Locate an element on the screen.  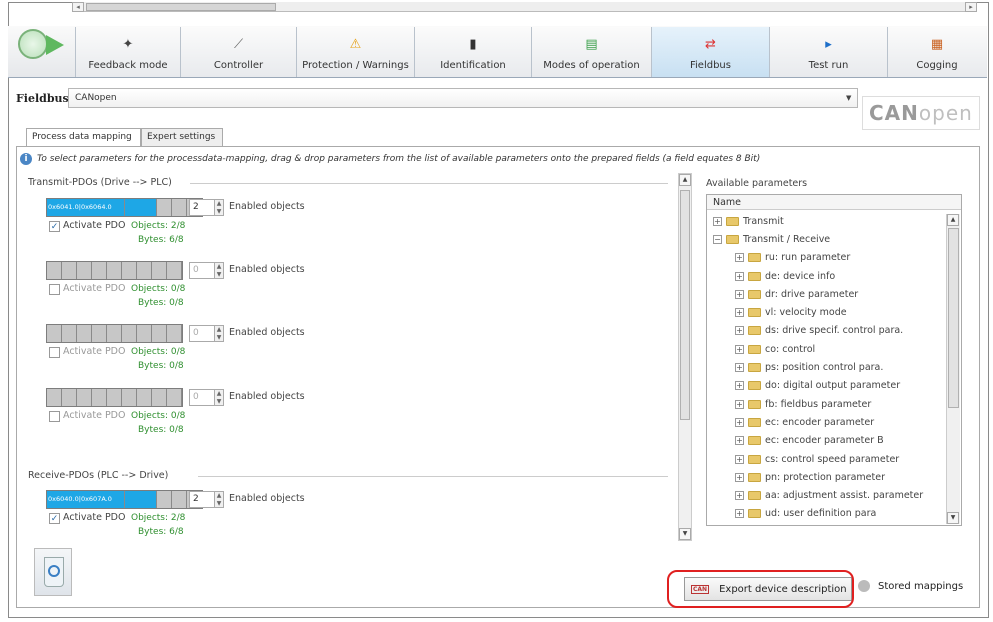
fieldbus-select: CANopen is located at coordinates (463, 98).